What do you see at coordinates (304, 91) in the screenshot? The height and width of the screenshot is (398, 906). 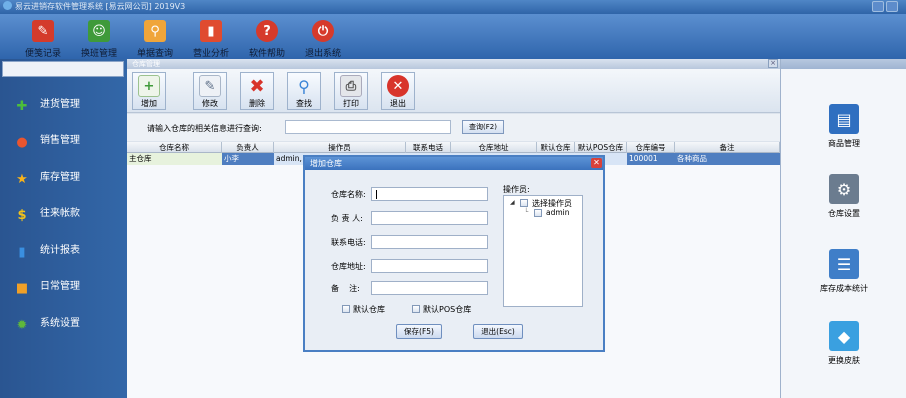 I see `find-button: ⚲ 查找` at bounding box center [304, 91].